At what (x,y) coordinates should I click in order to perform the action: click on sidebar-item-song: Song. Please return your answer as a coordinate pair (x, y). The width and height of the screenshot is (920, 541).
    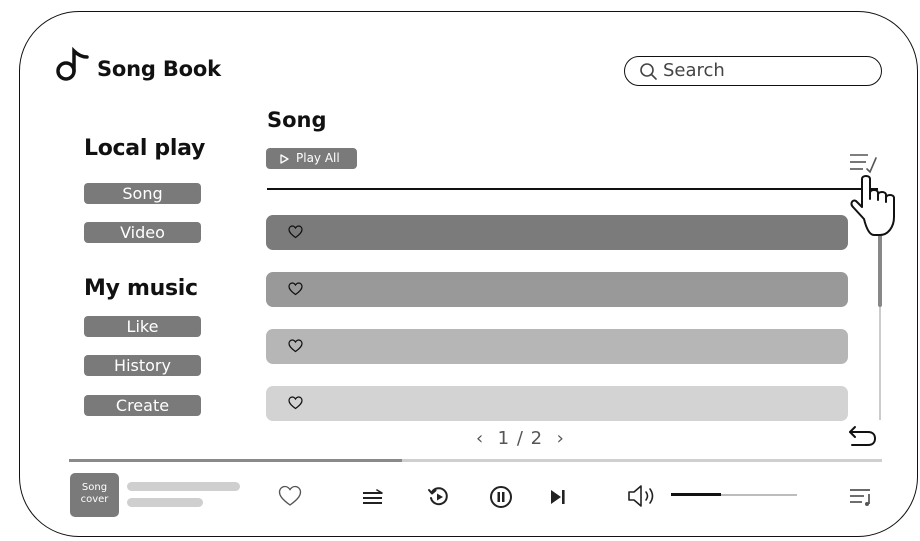
    Looking at the image, I should click on (142, 193).